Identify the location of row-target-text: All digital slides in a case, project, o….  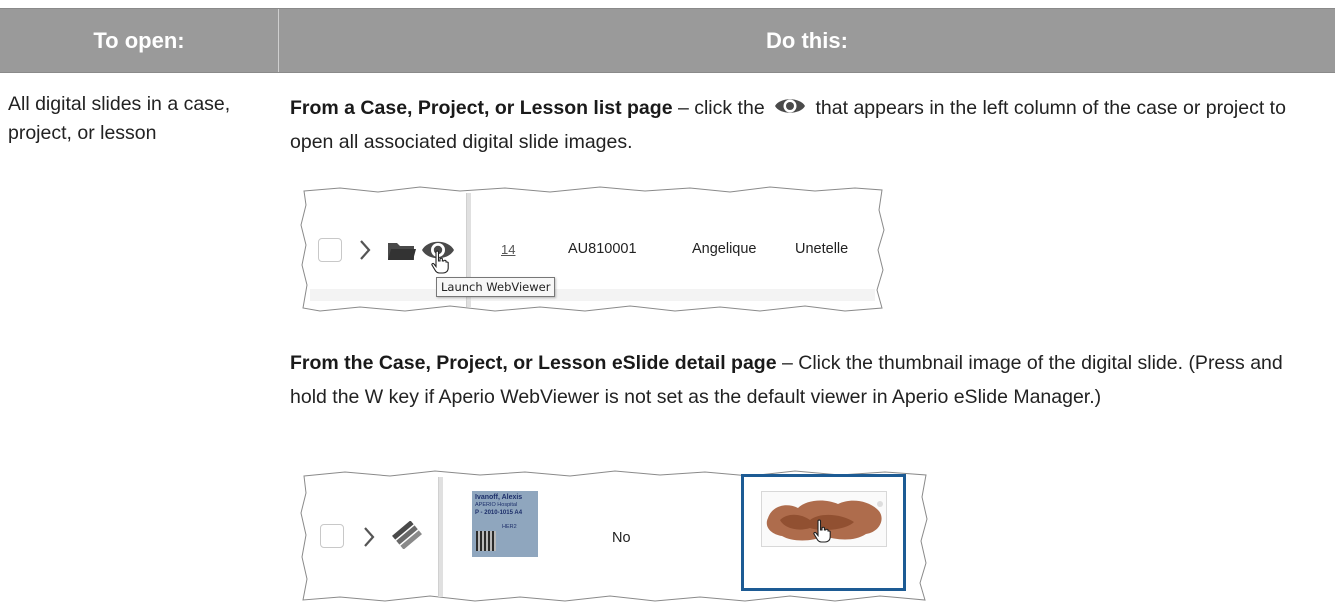
(119, 118).